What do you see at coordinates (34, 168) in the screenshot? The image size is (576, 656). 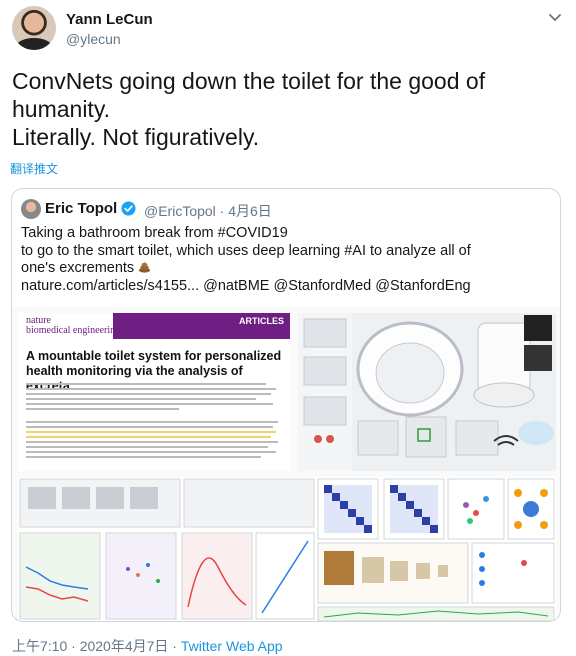 I see `translate-tweet-link: 翻译推文` at bounding box center [34, 168].